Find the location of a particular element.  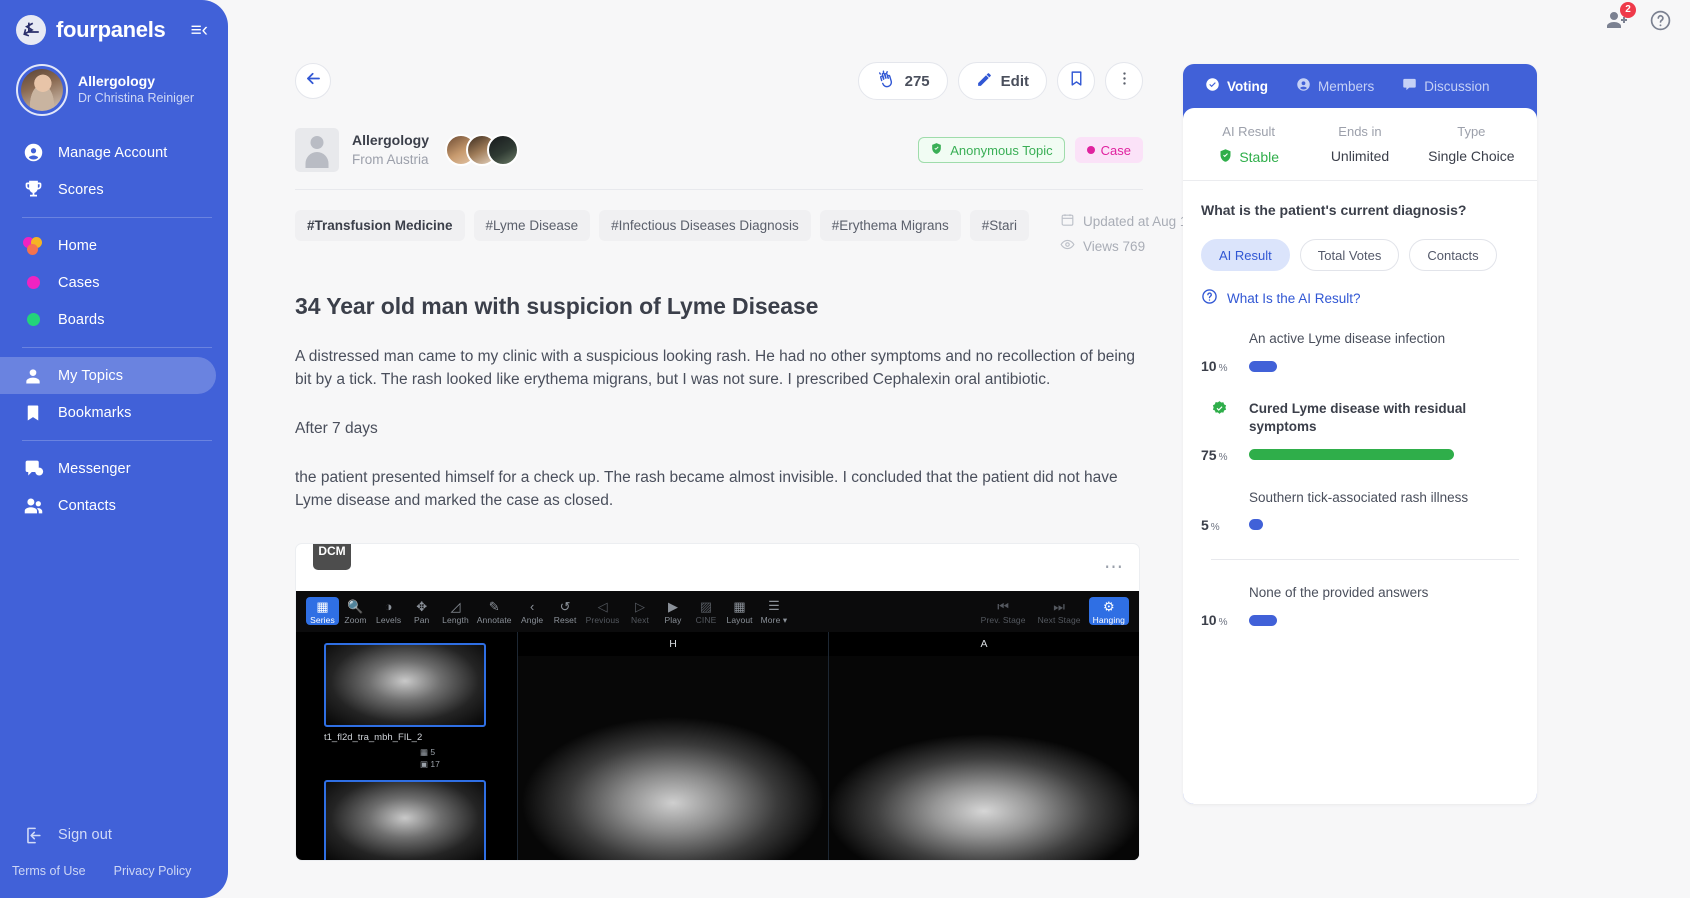

dicom-tool-label: More ▾ is located at coordinates (774, 619).